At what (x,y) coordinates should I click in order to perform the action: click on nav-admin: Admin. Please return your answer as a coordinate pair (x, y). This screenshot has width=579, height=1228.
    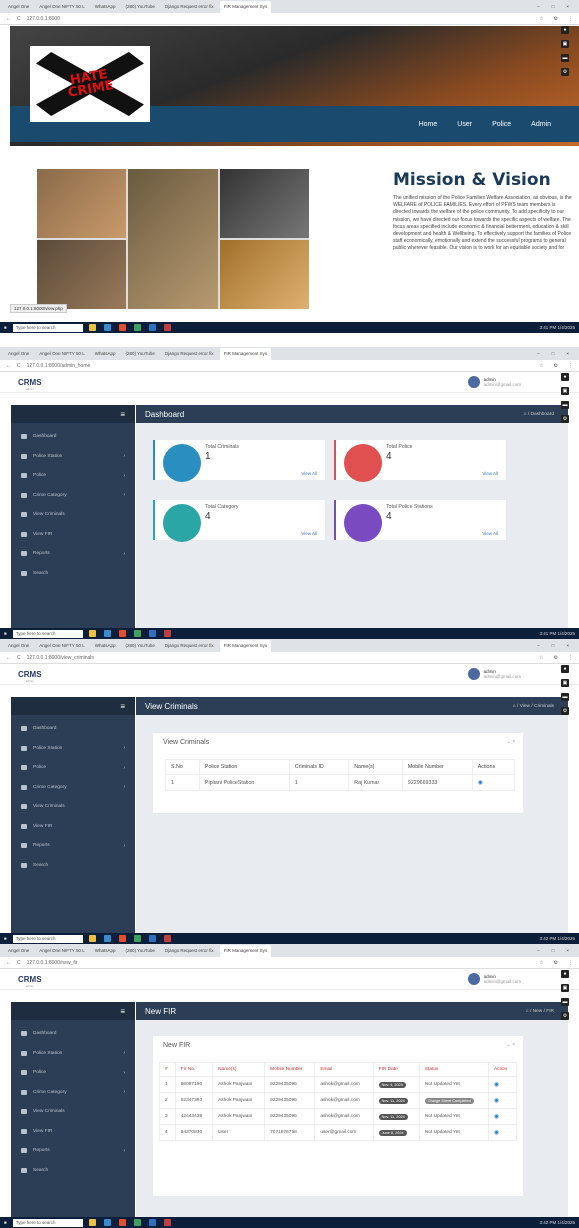
    Looking at the image, I should click on (541, 124).